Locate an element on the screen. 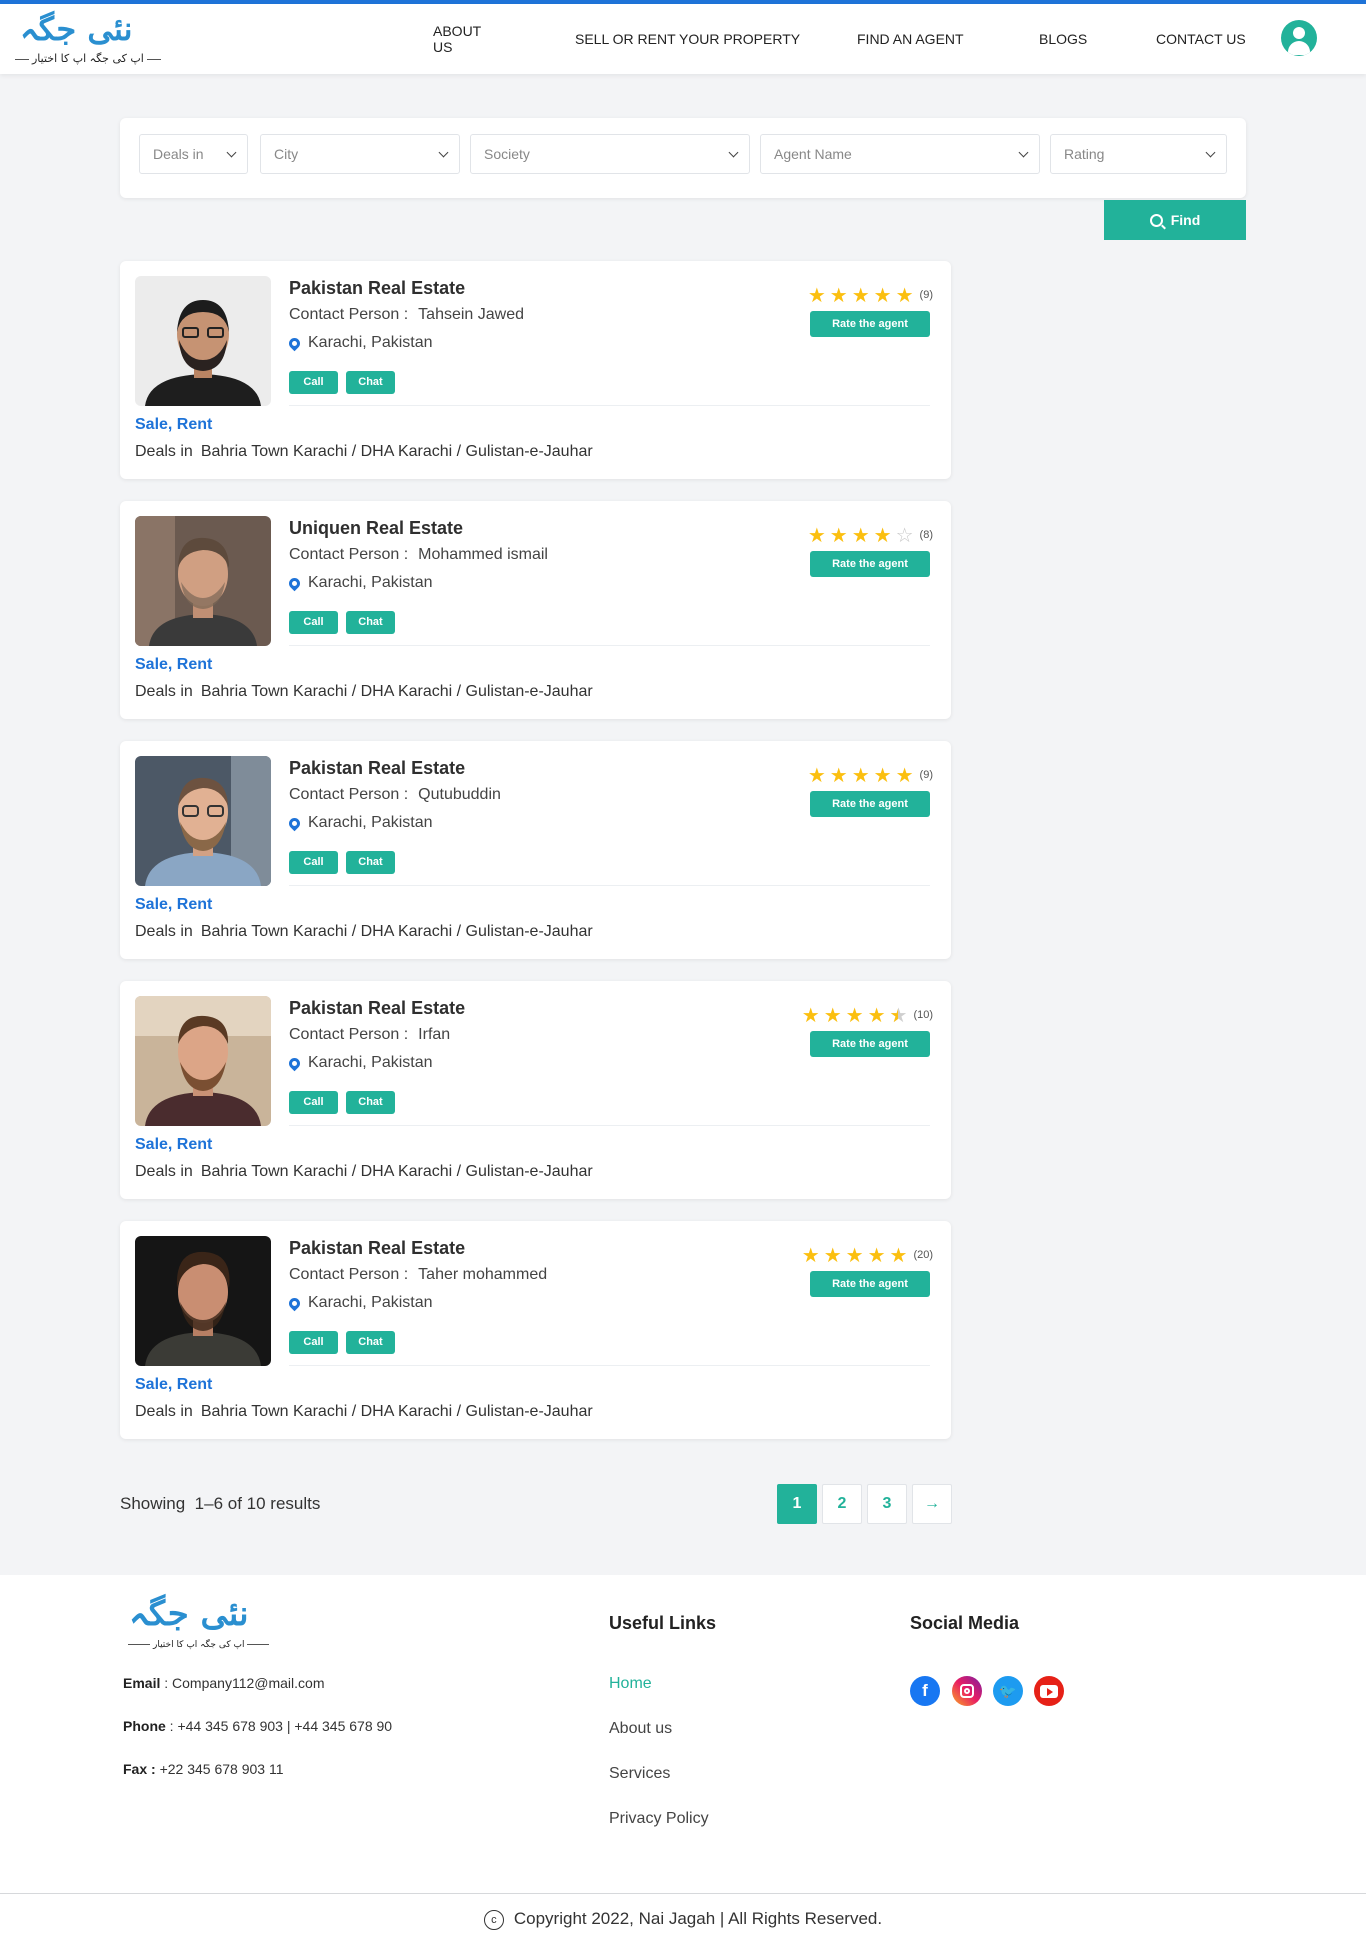  instagram-icon is located at coordinates (967, 1691).